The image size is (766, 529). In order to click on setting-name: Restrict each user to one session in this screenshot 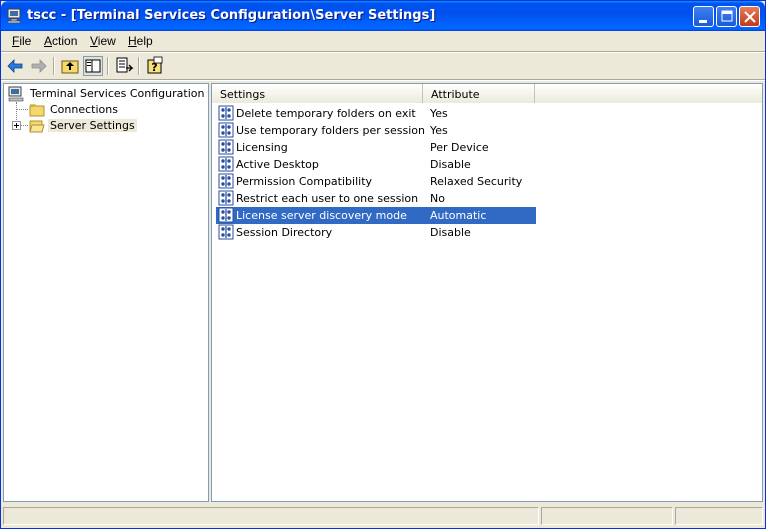, I will do `click(327, 198)`.